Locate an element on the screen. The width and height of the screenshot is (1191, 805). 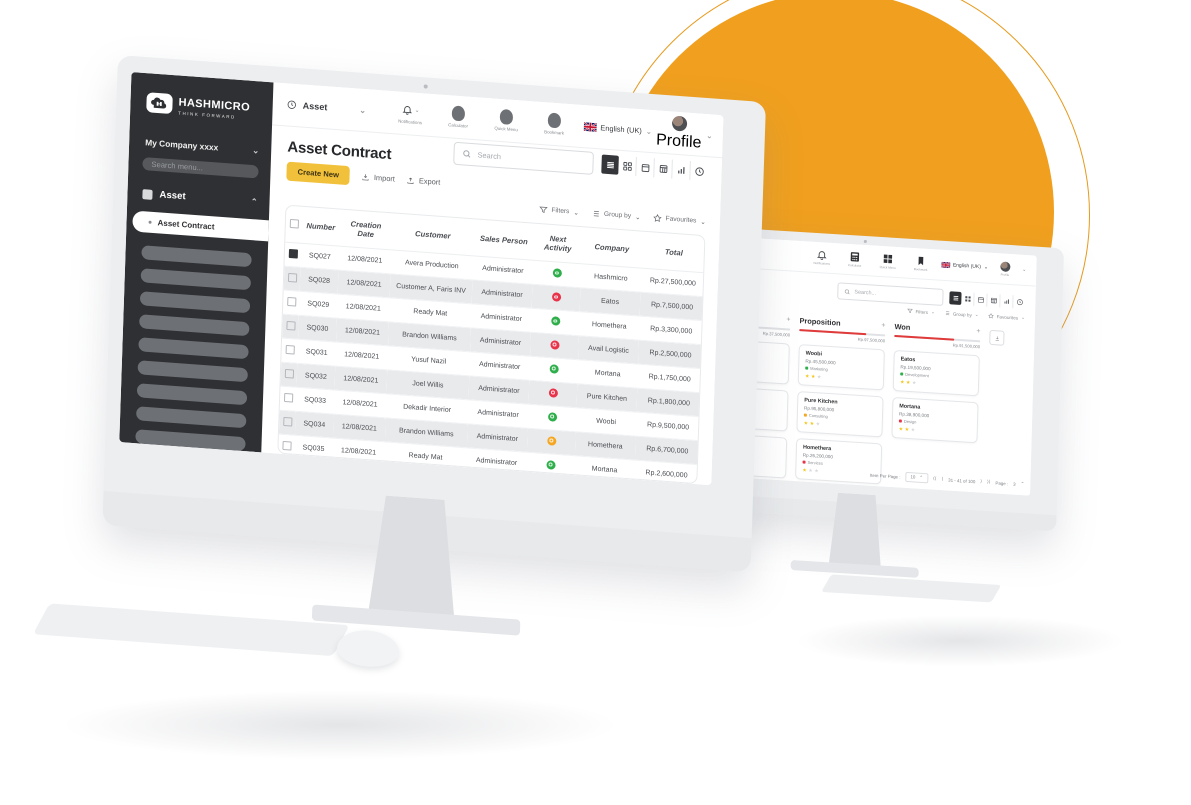
select-all-checkbox is located at coordinates (293, 223).